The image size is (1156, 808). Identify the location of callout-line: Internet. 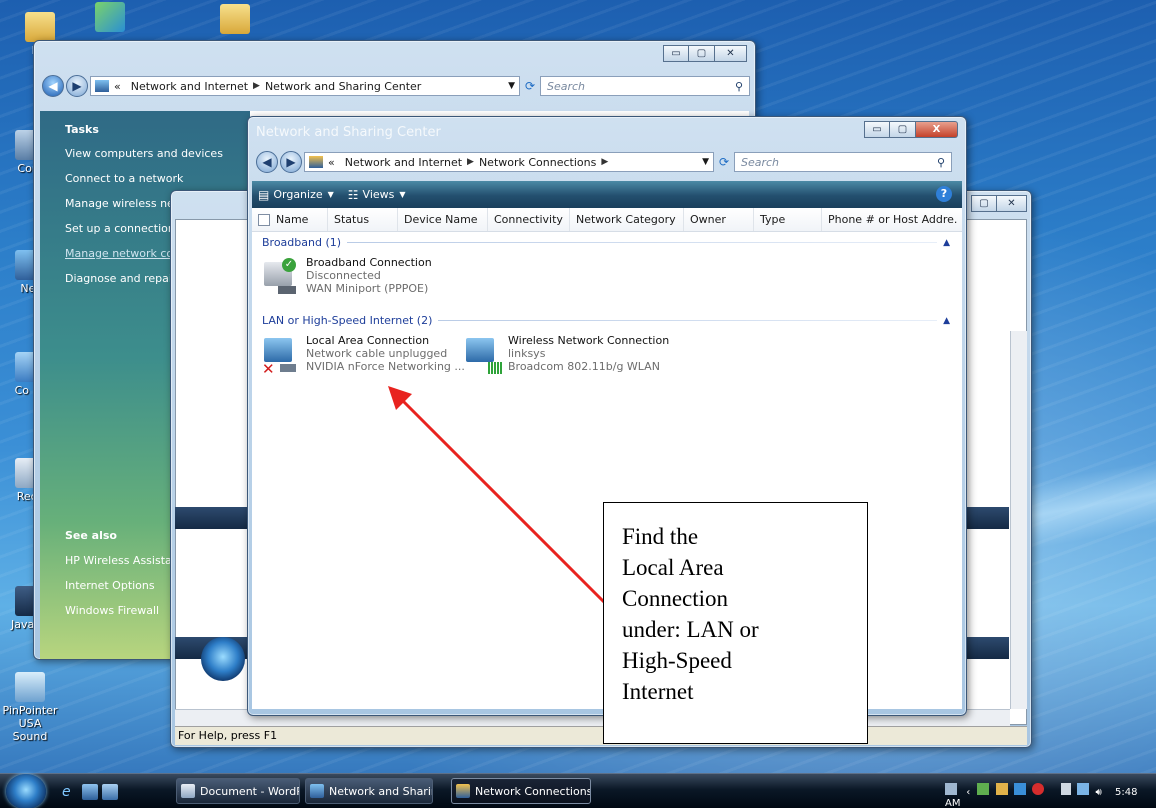
(658, 691).